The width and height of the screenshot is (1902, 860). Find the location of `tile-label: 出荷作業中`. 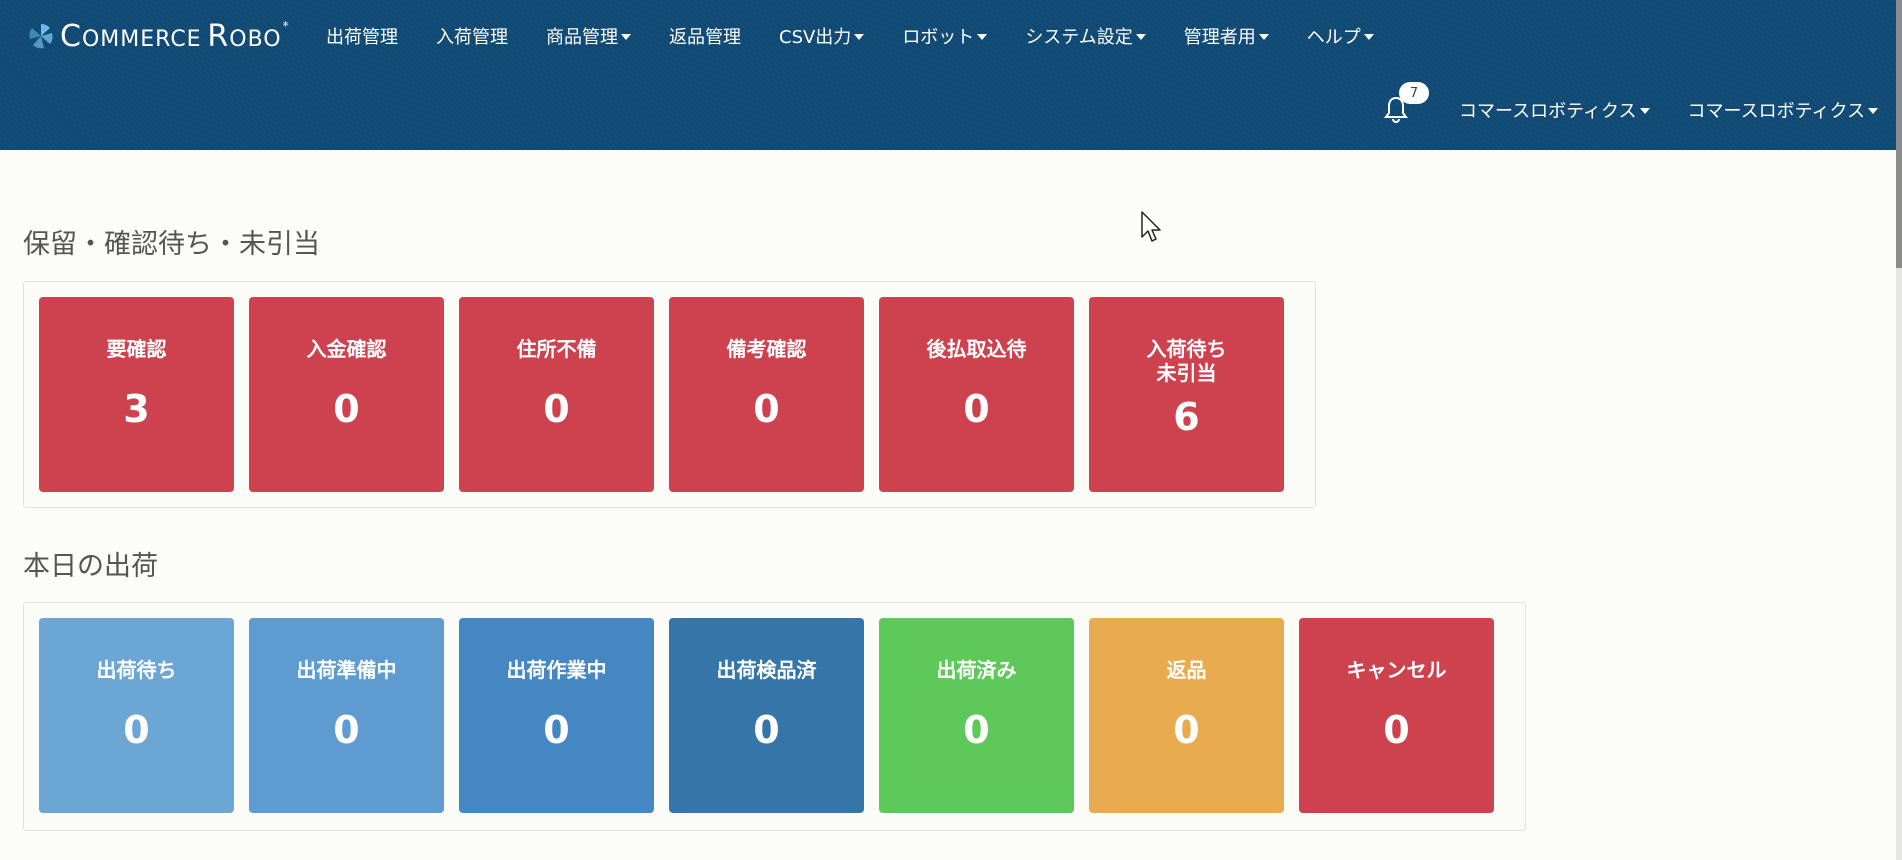

tile-label: 出荷作業中 is located at coordinates (556, 670).